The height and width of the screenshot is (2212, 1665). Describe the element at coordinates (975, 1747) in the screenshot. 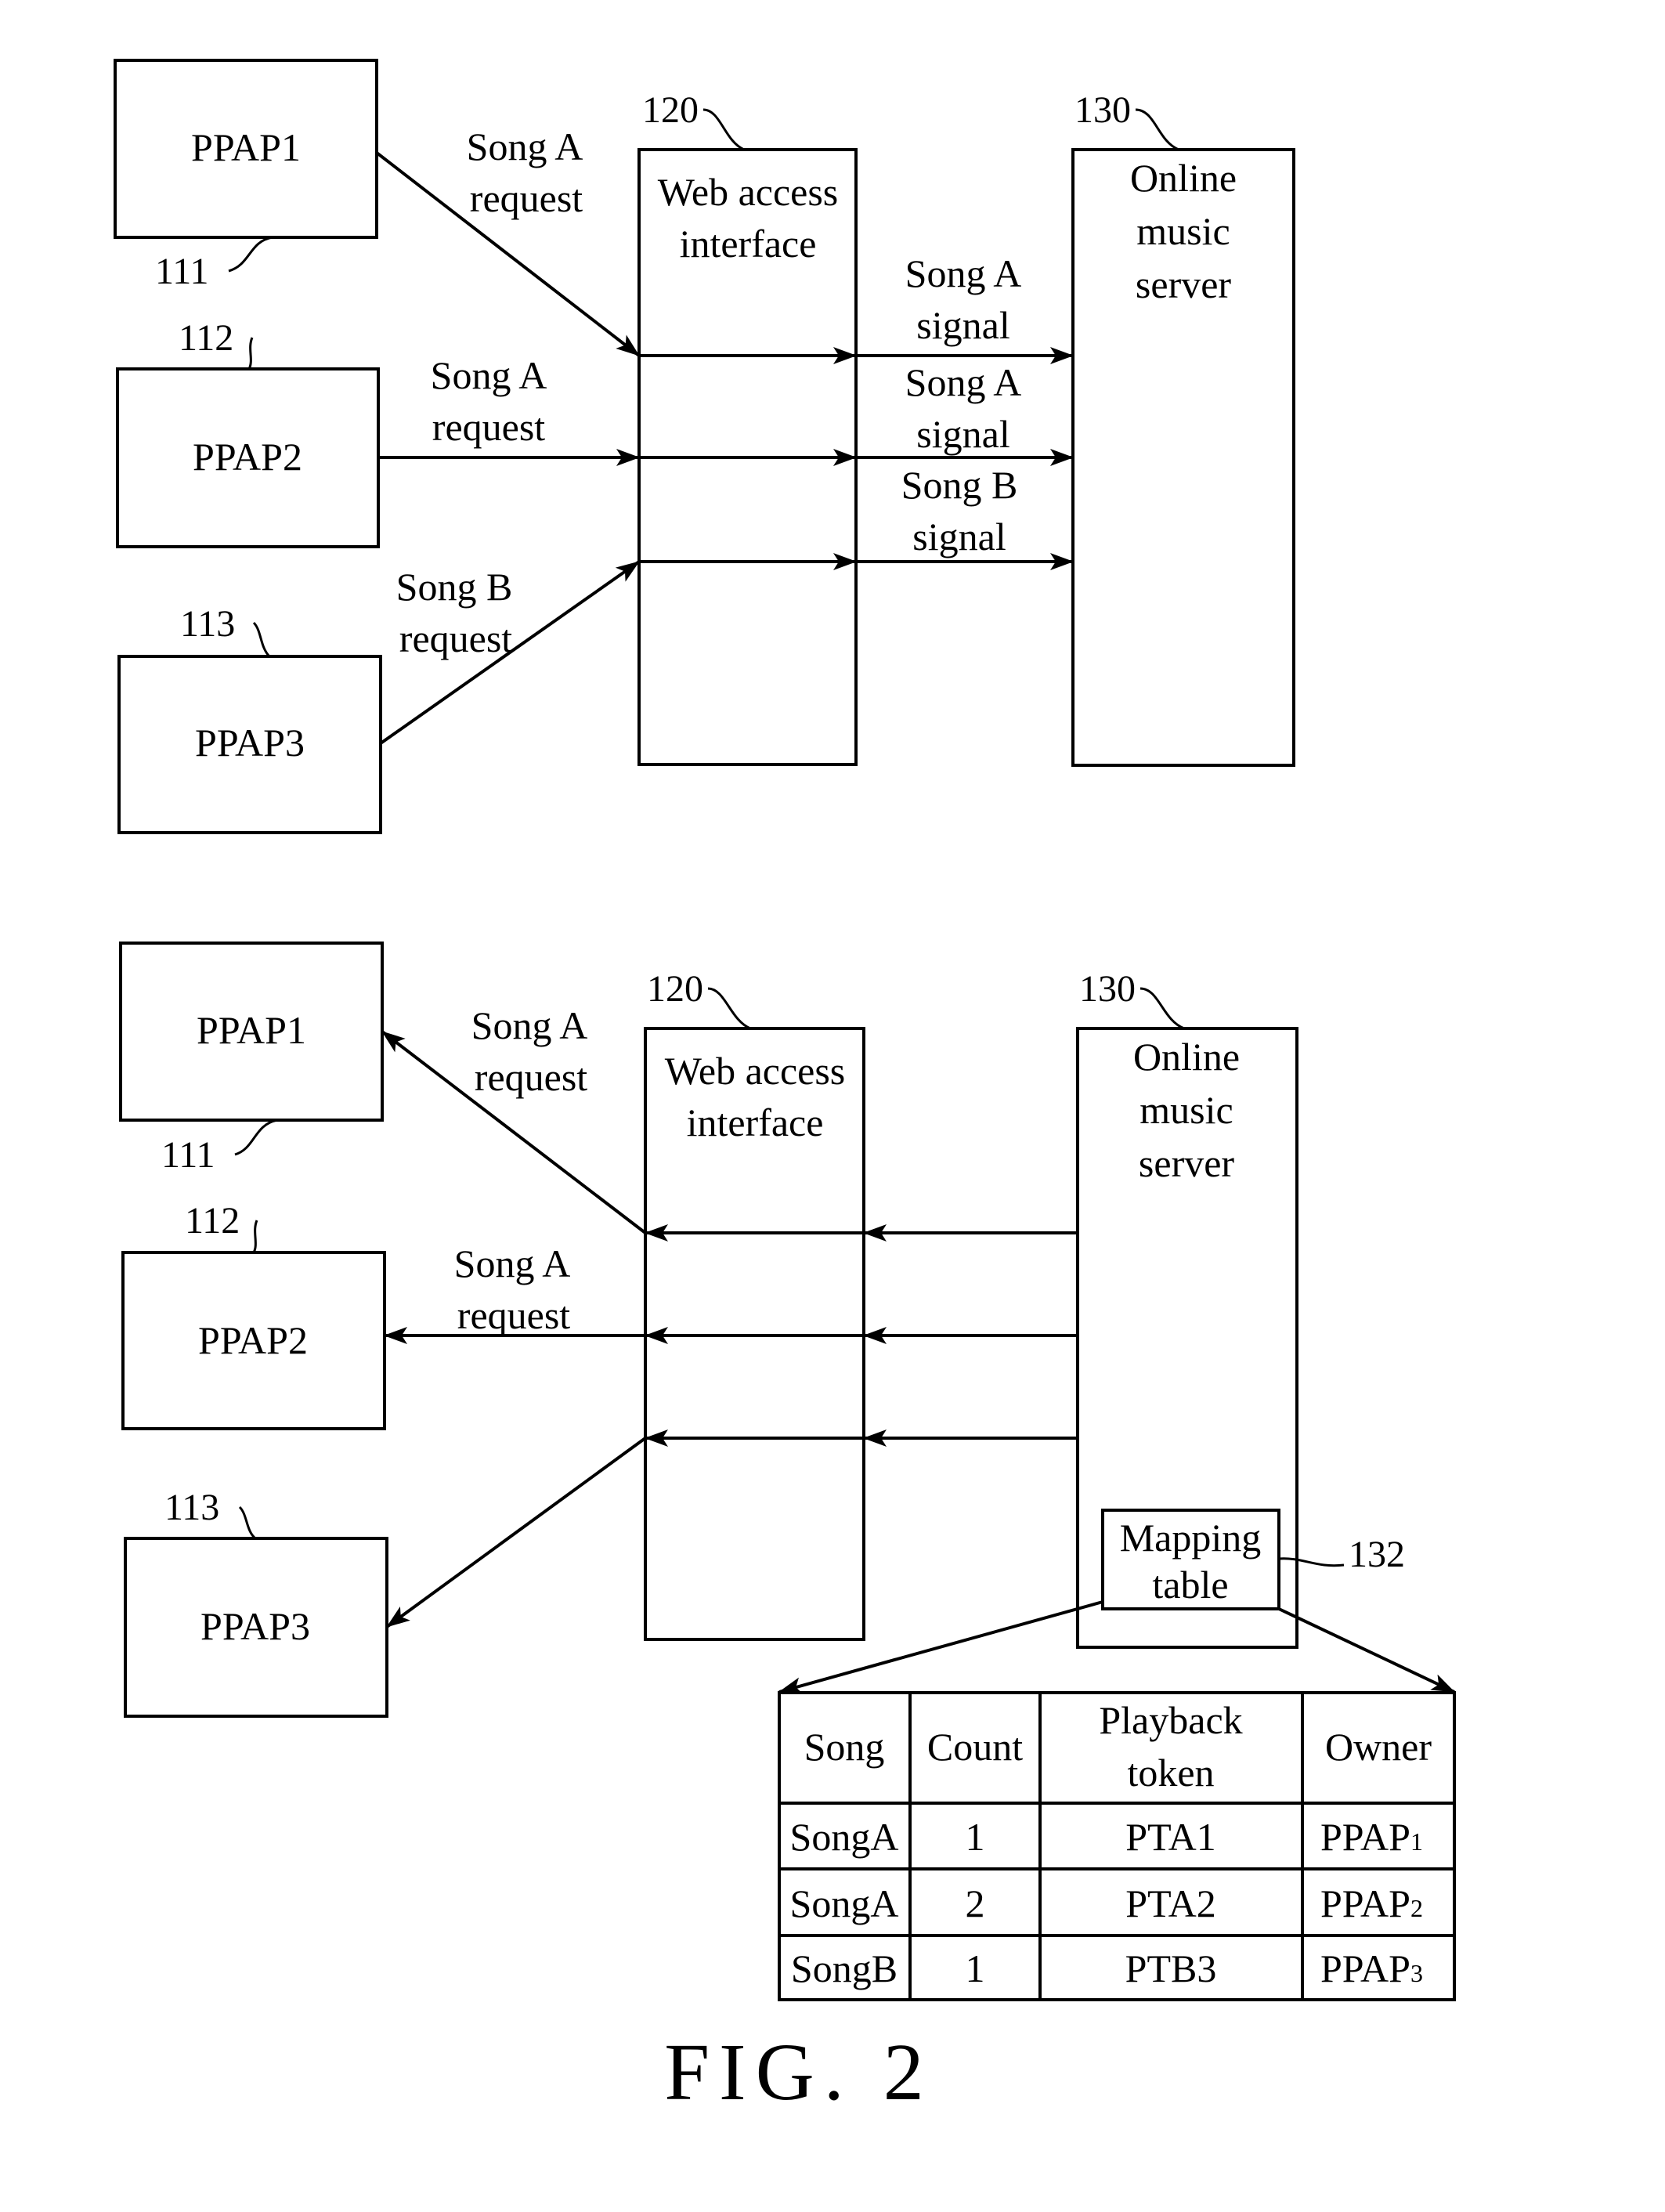

I see `table-header-count: Count` at that location.